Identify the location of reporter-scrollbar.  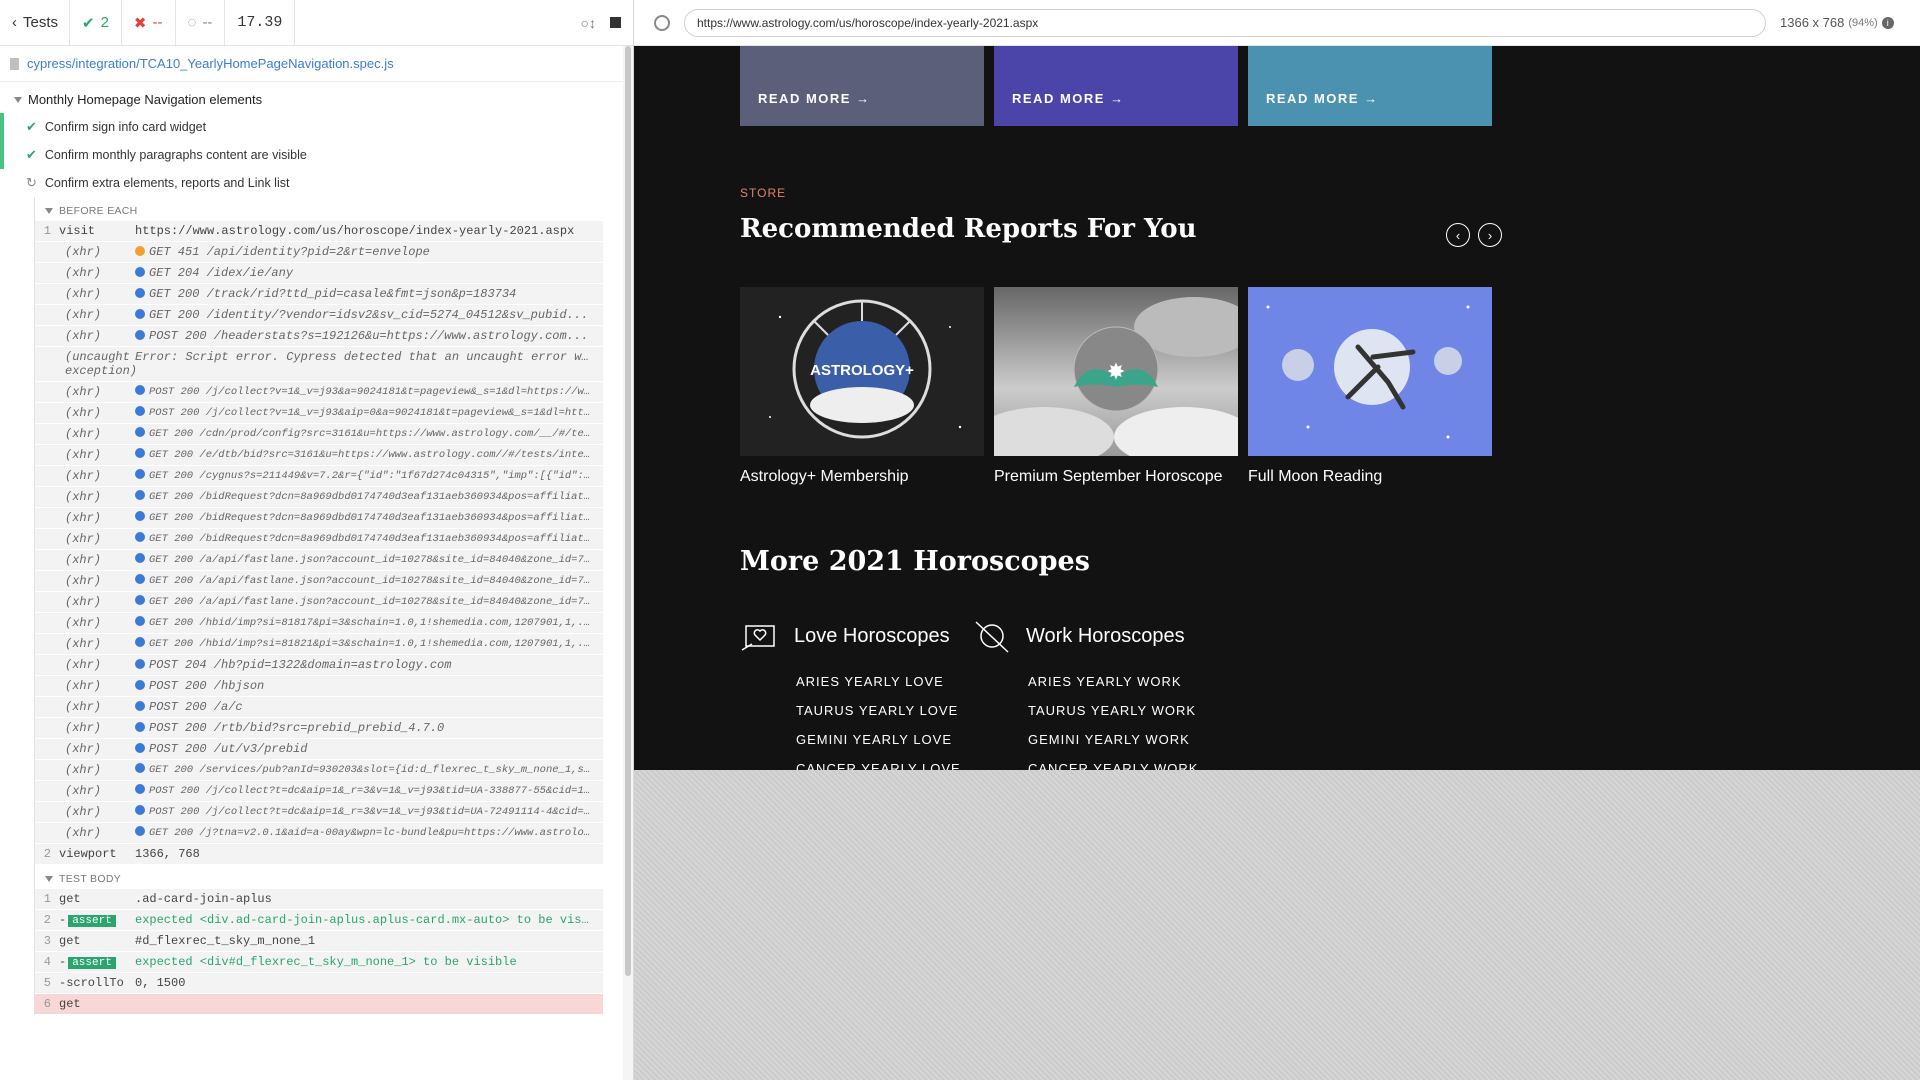
(628, 563).